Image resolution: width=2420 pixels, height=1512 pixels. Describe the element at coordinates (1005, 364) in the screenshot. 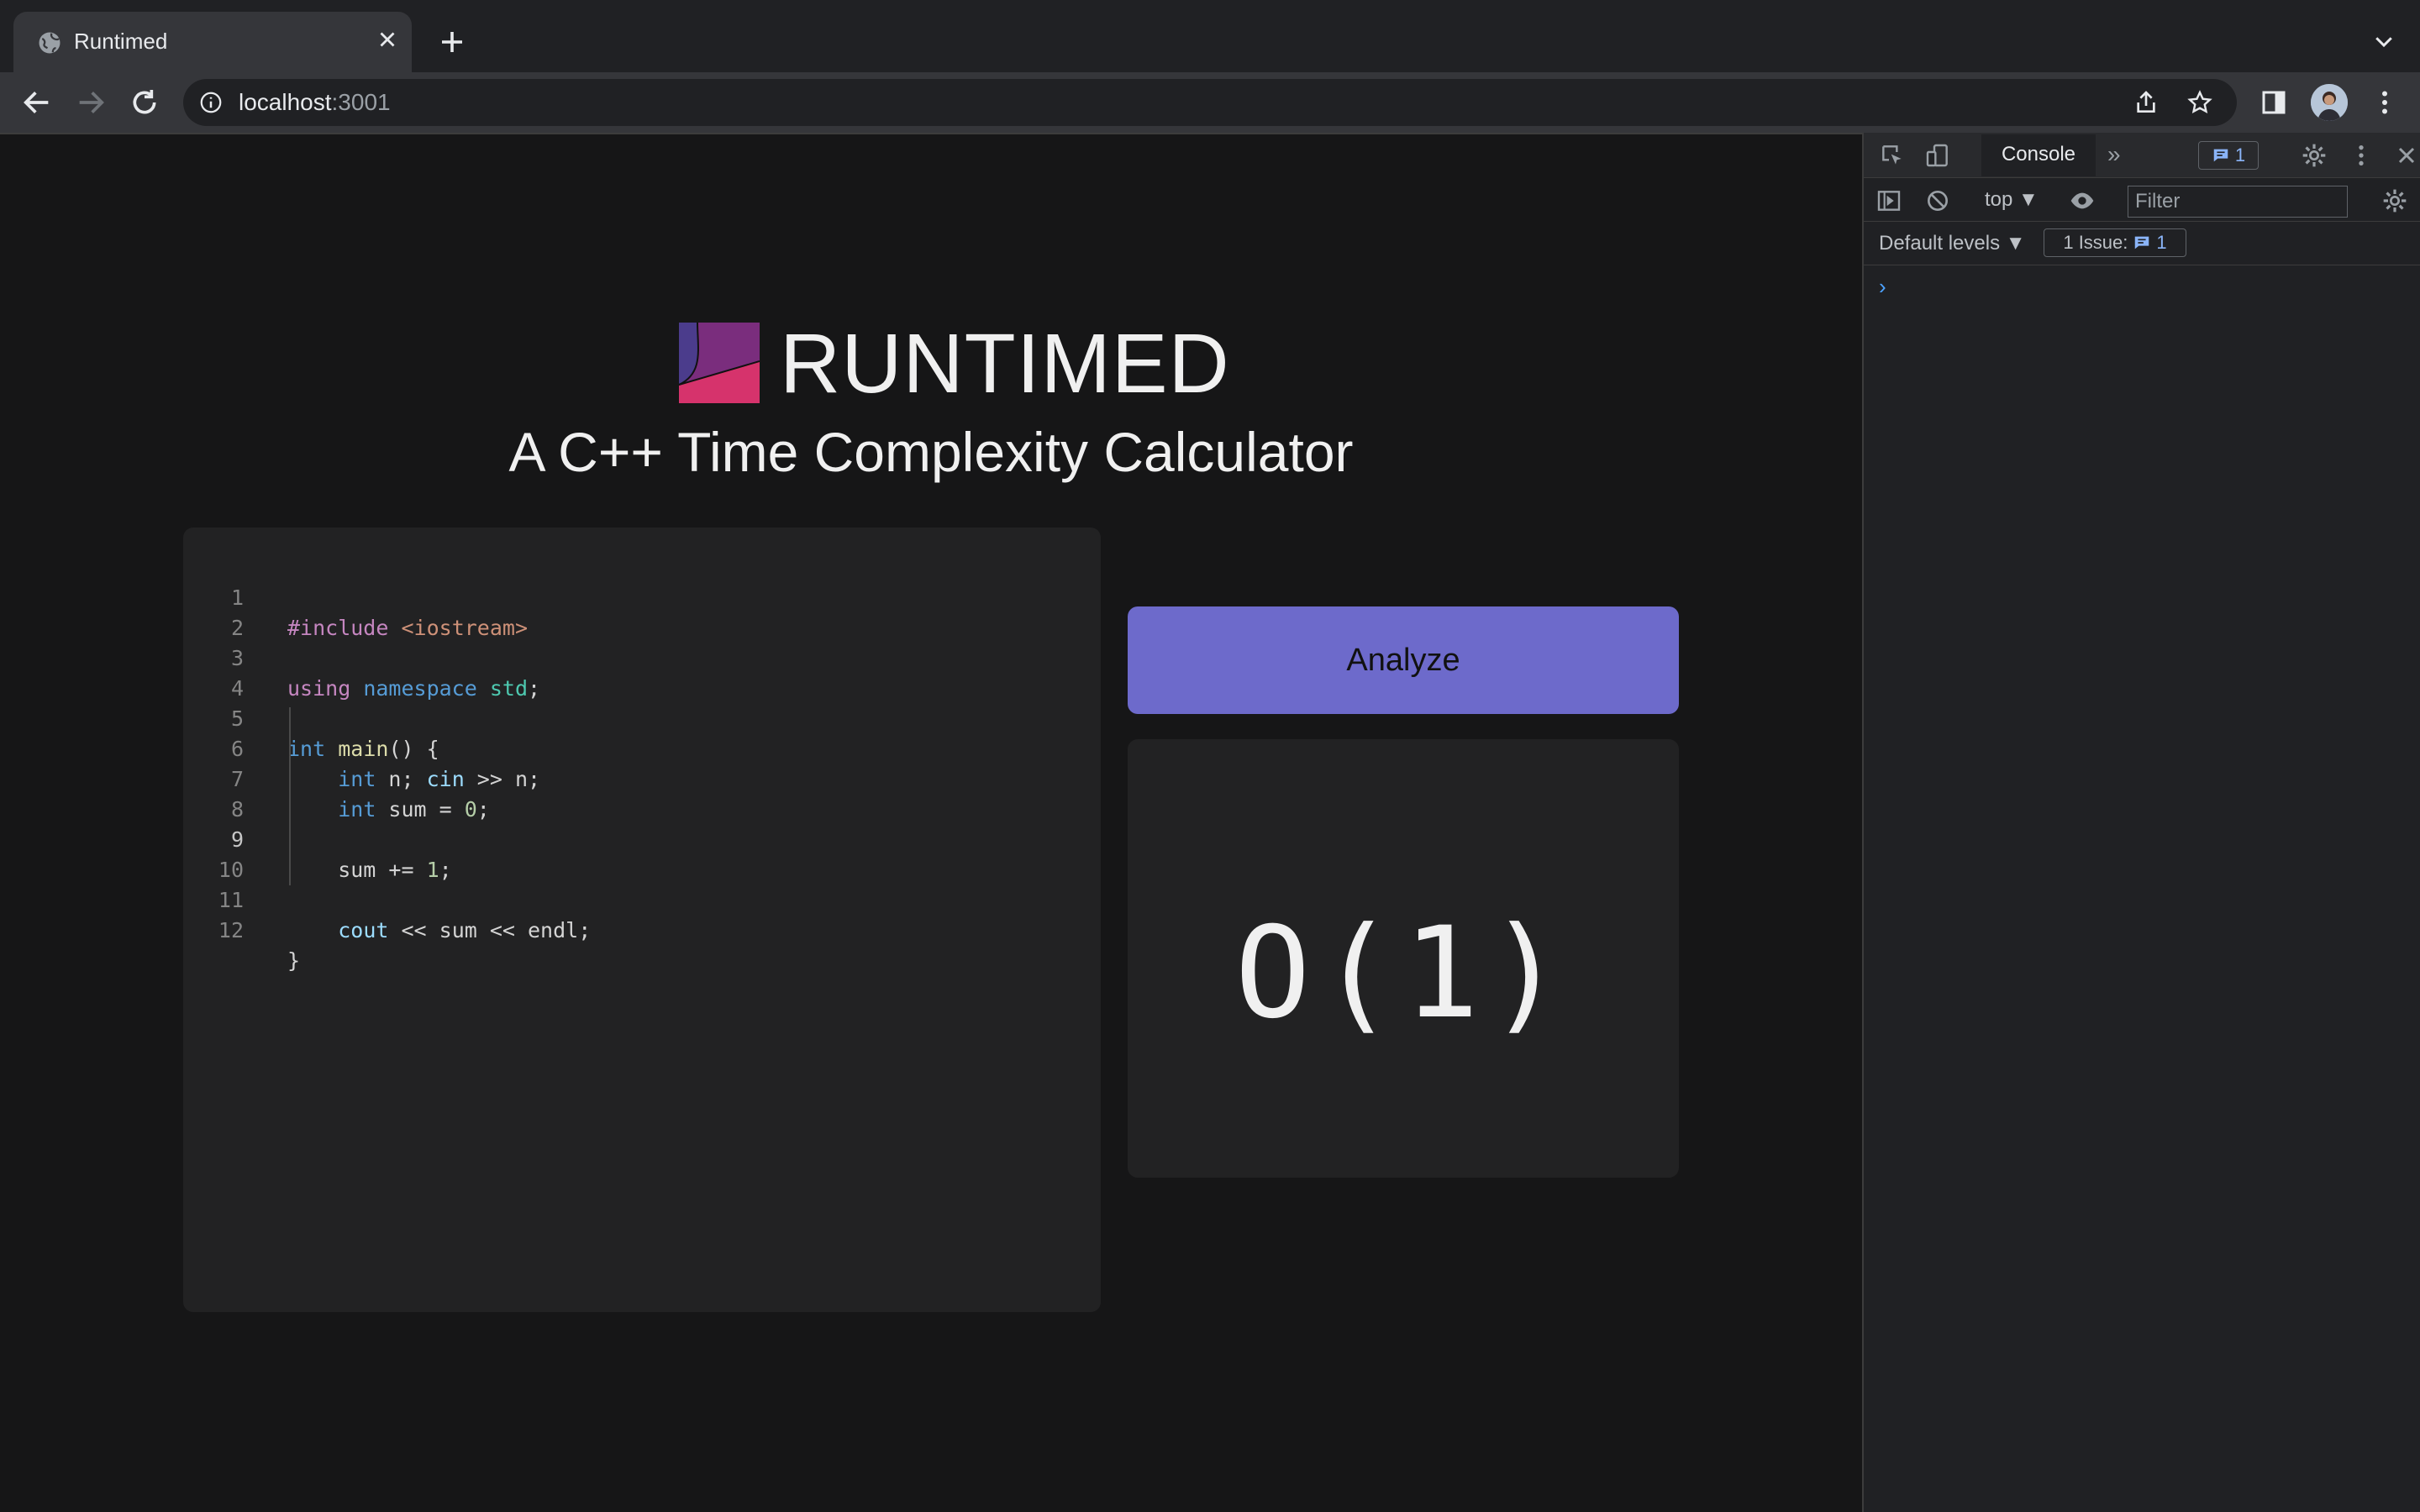

I see `brand-name: RUNTIMED` at that location.